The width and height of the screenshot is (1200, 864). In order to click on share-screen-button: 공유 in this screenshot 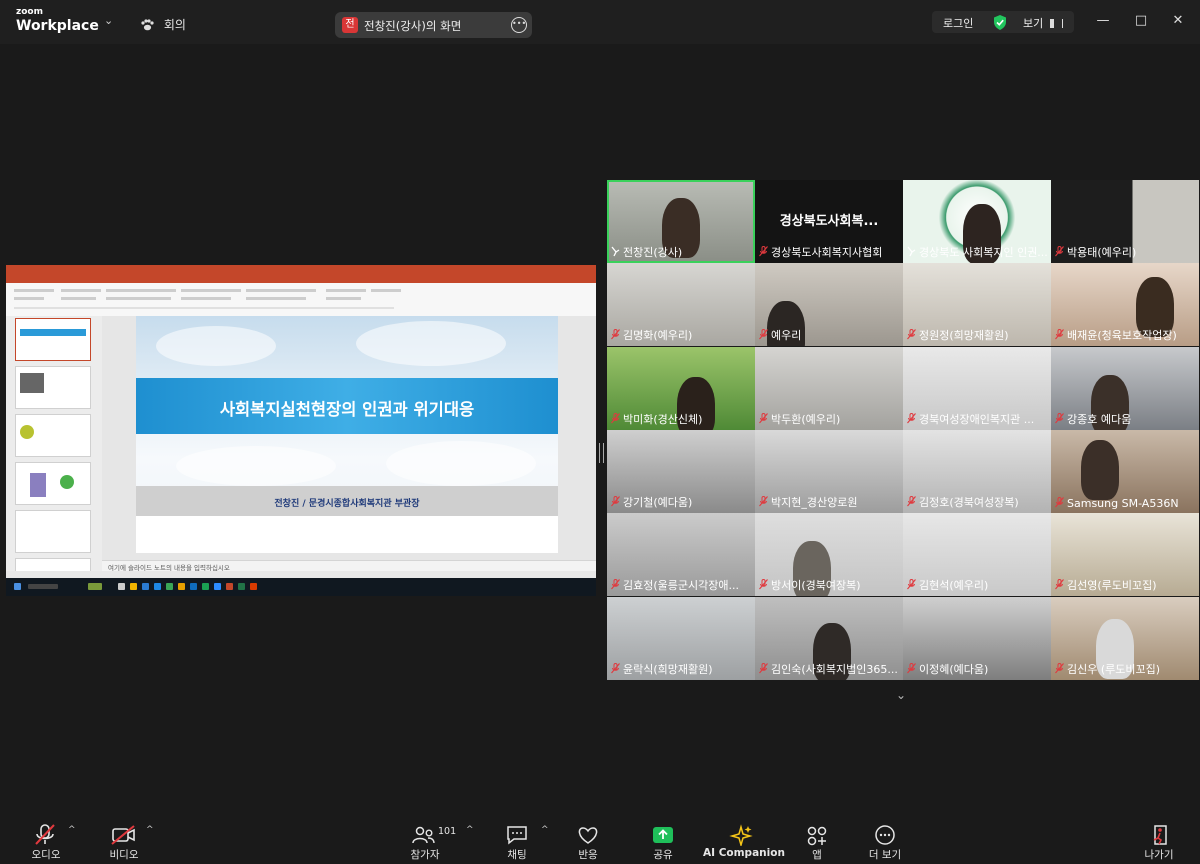, I will do `click(663, 838)`.